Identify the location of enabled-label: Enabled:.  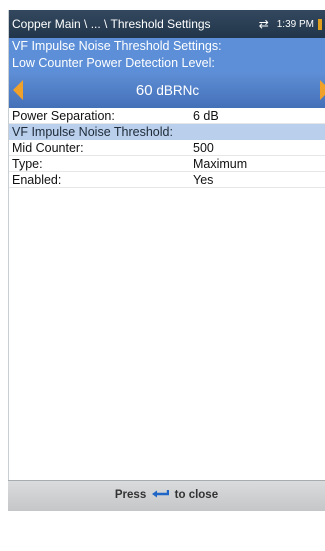
(37, 180).